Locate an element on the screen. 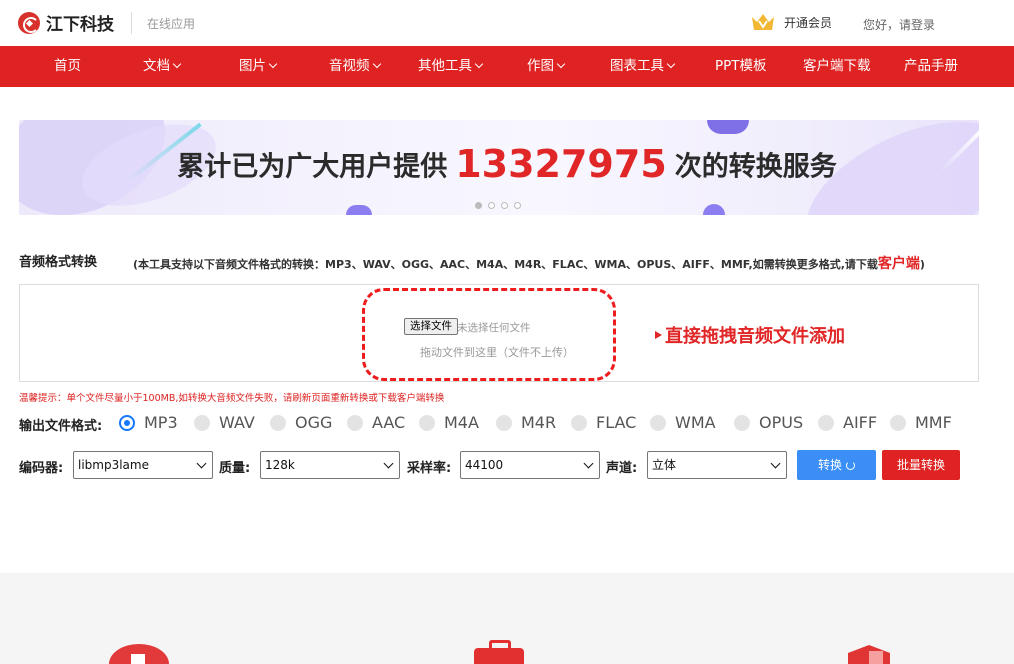  format-radio-aiff: AIFF is located at coordinates (847, 422).